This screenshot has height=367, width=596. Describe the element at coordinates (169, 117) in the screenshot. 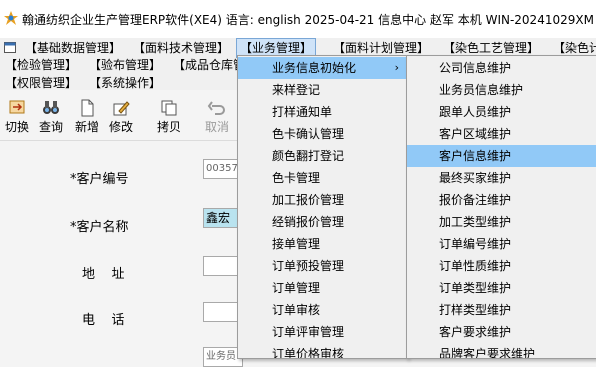

I see `copy-button: 拷贝` at that location.